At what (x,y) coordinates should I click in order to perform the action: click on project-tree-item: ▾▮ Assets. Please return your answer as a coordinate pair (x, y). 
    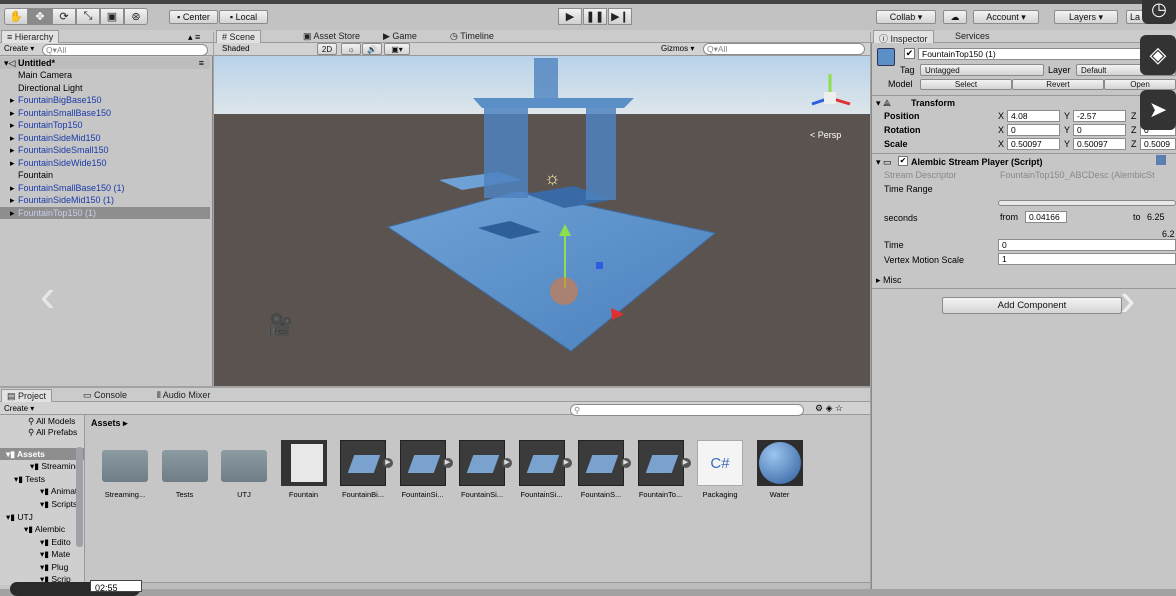
    Looking at the image, I should click on (42, 454).